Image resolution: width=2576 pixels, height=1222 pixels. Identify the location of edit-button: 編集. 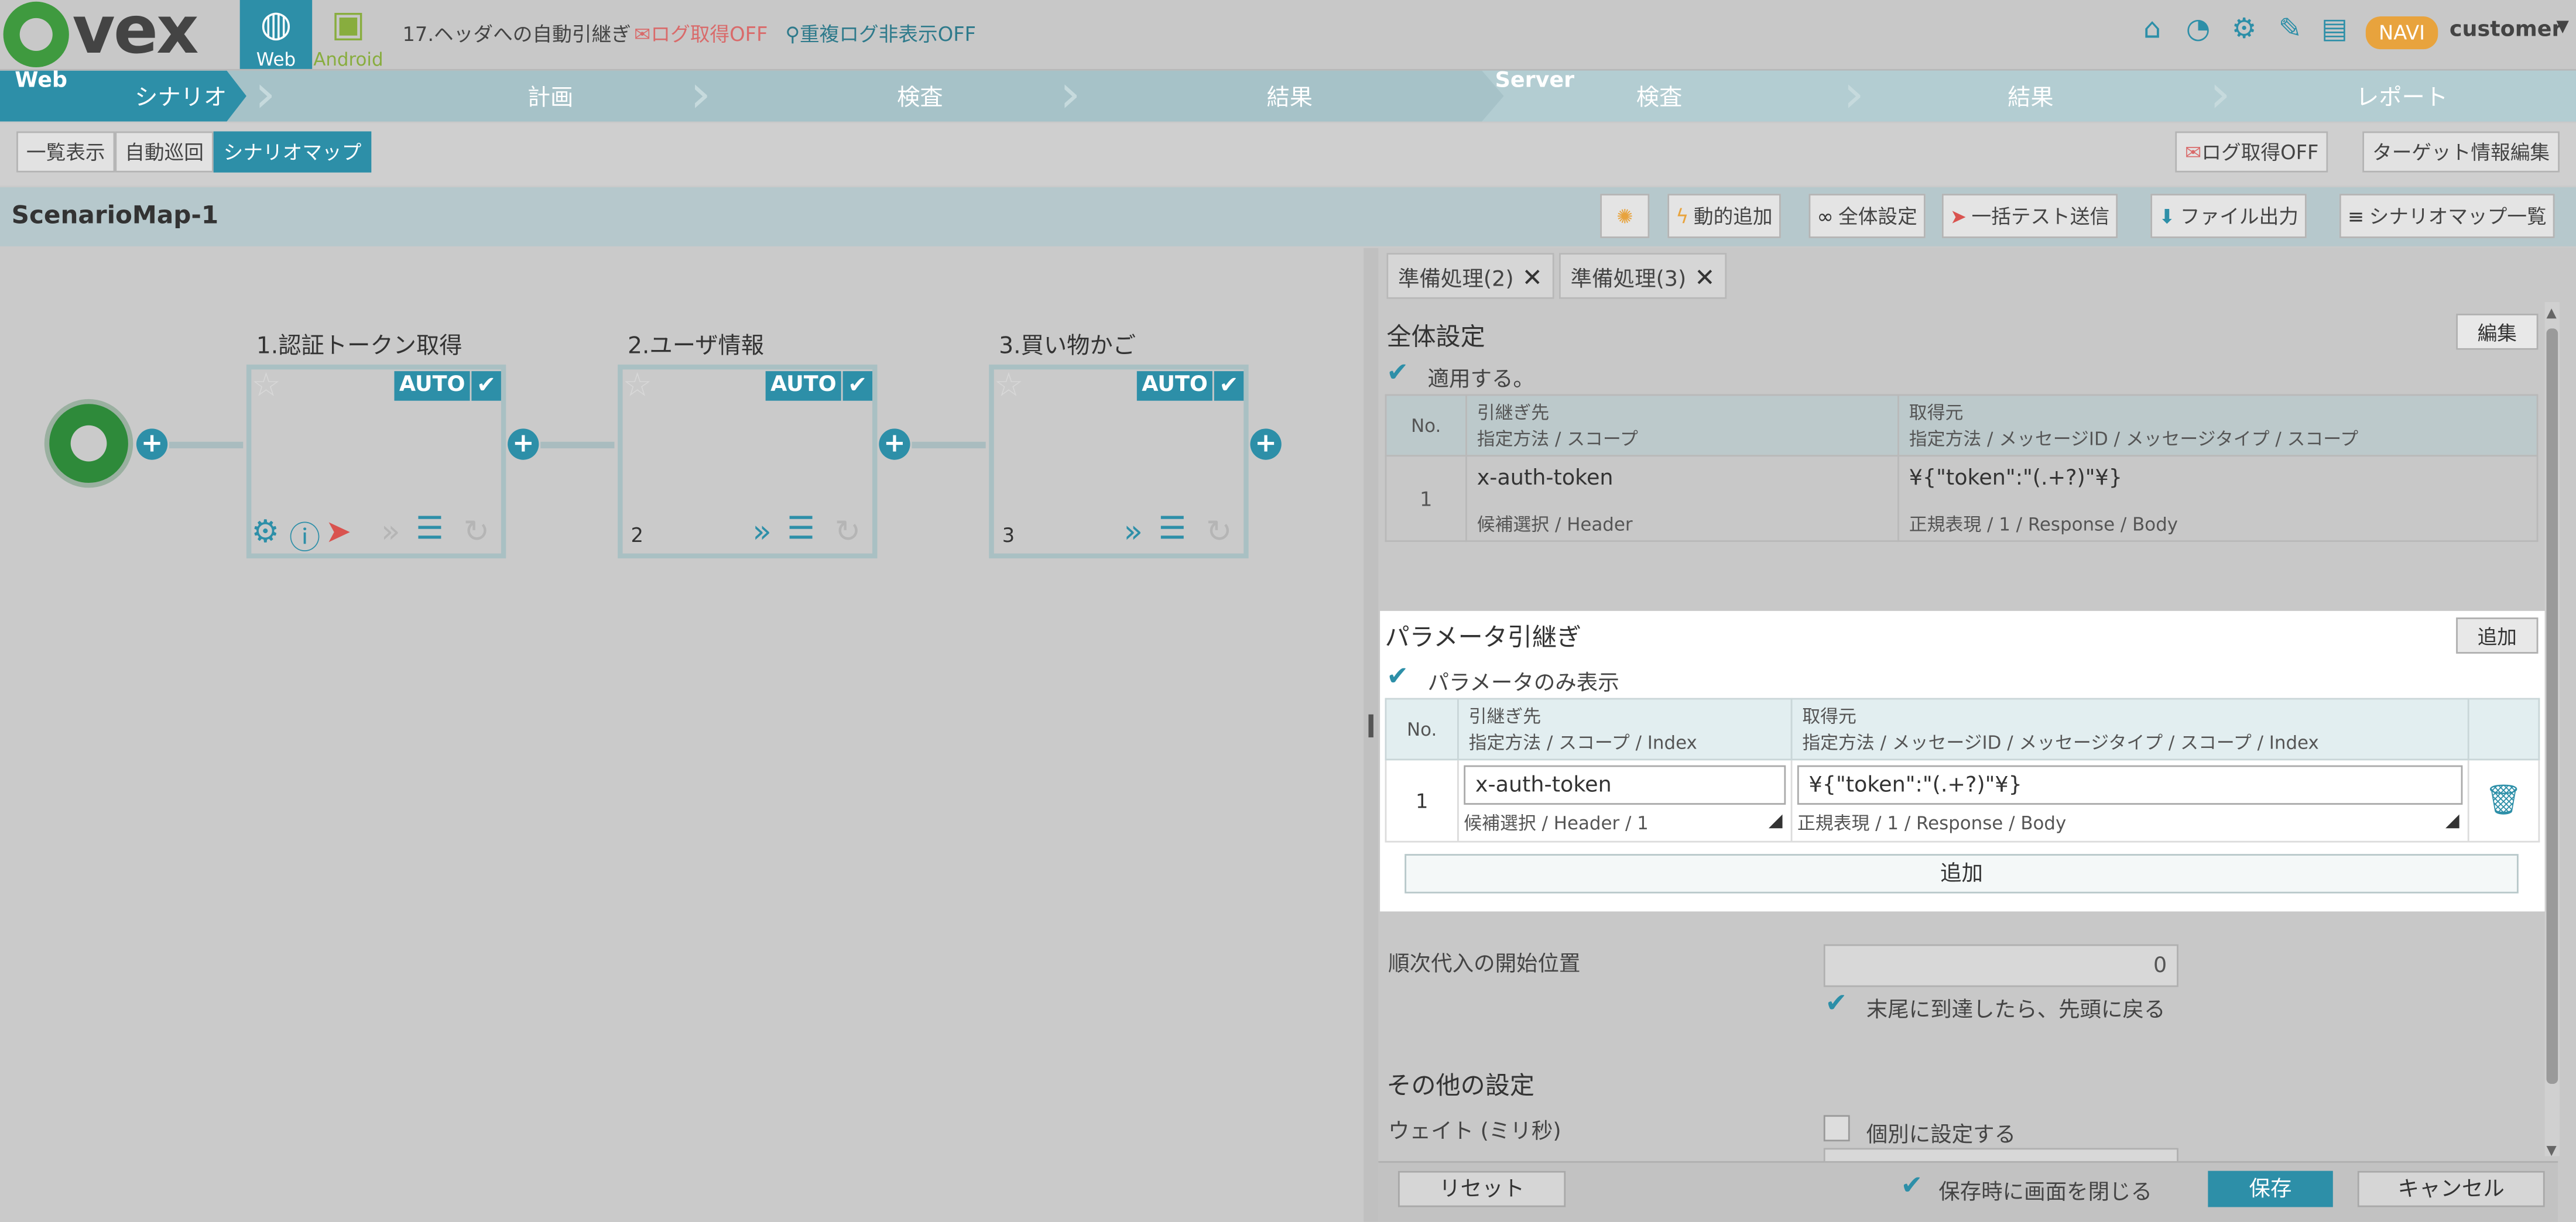
(2497, 332).